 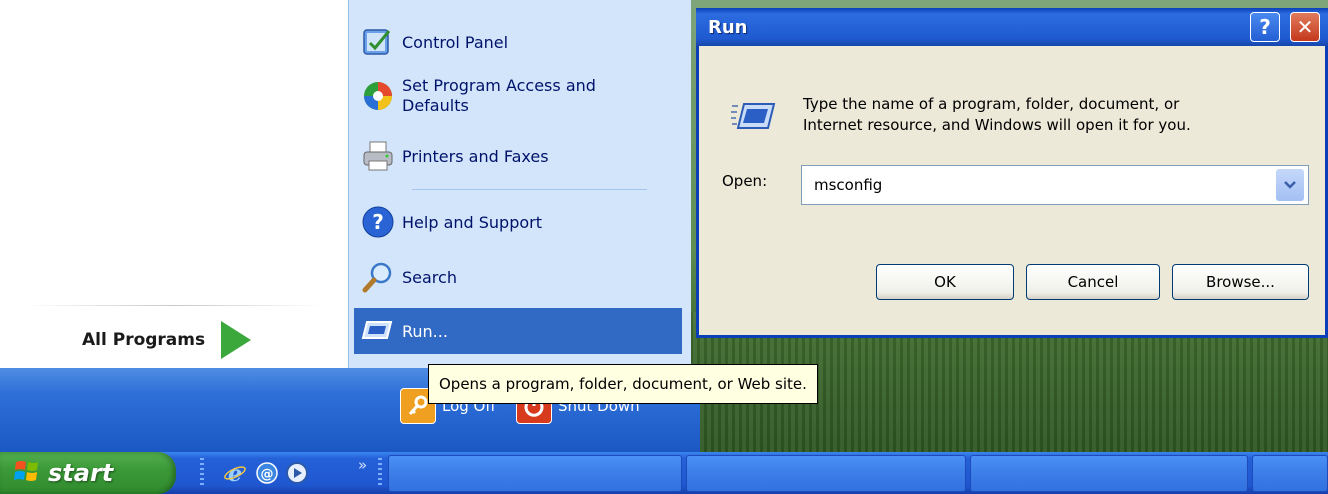 What do you see at coordinates (378, 277) in the screenshot?
I see `search-icon` at bounding box center [378, 277].